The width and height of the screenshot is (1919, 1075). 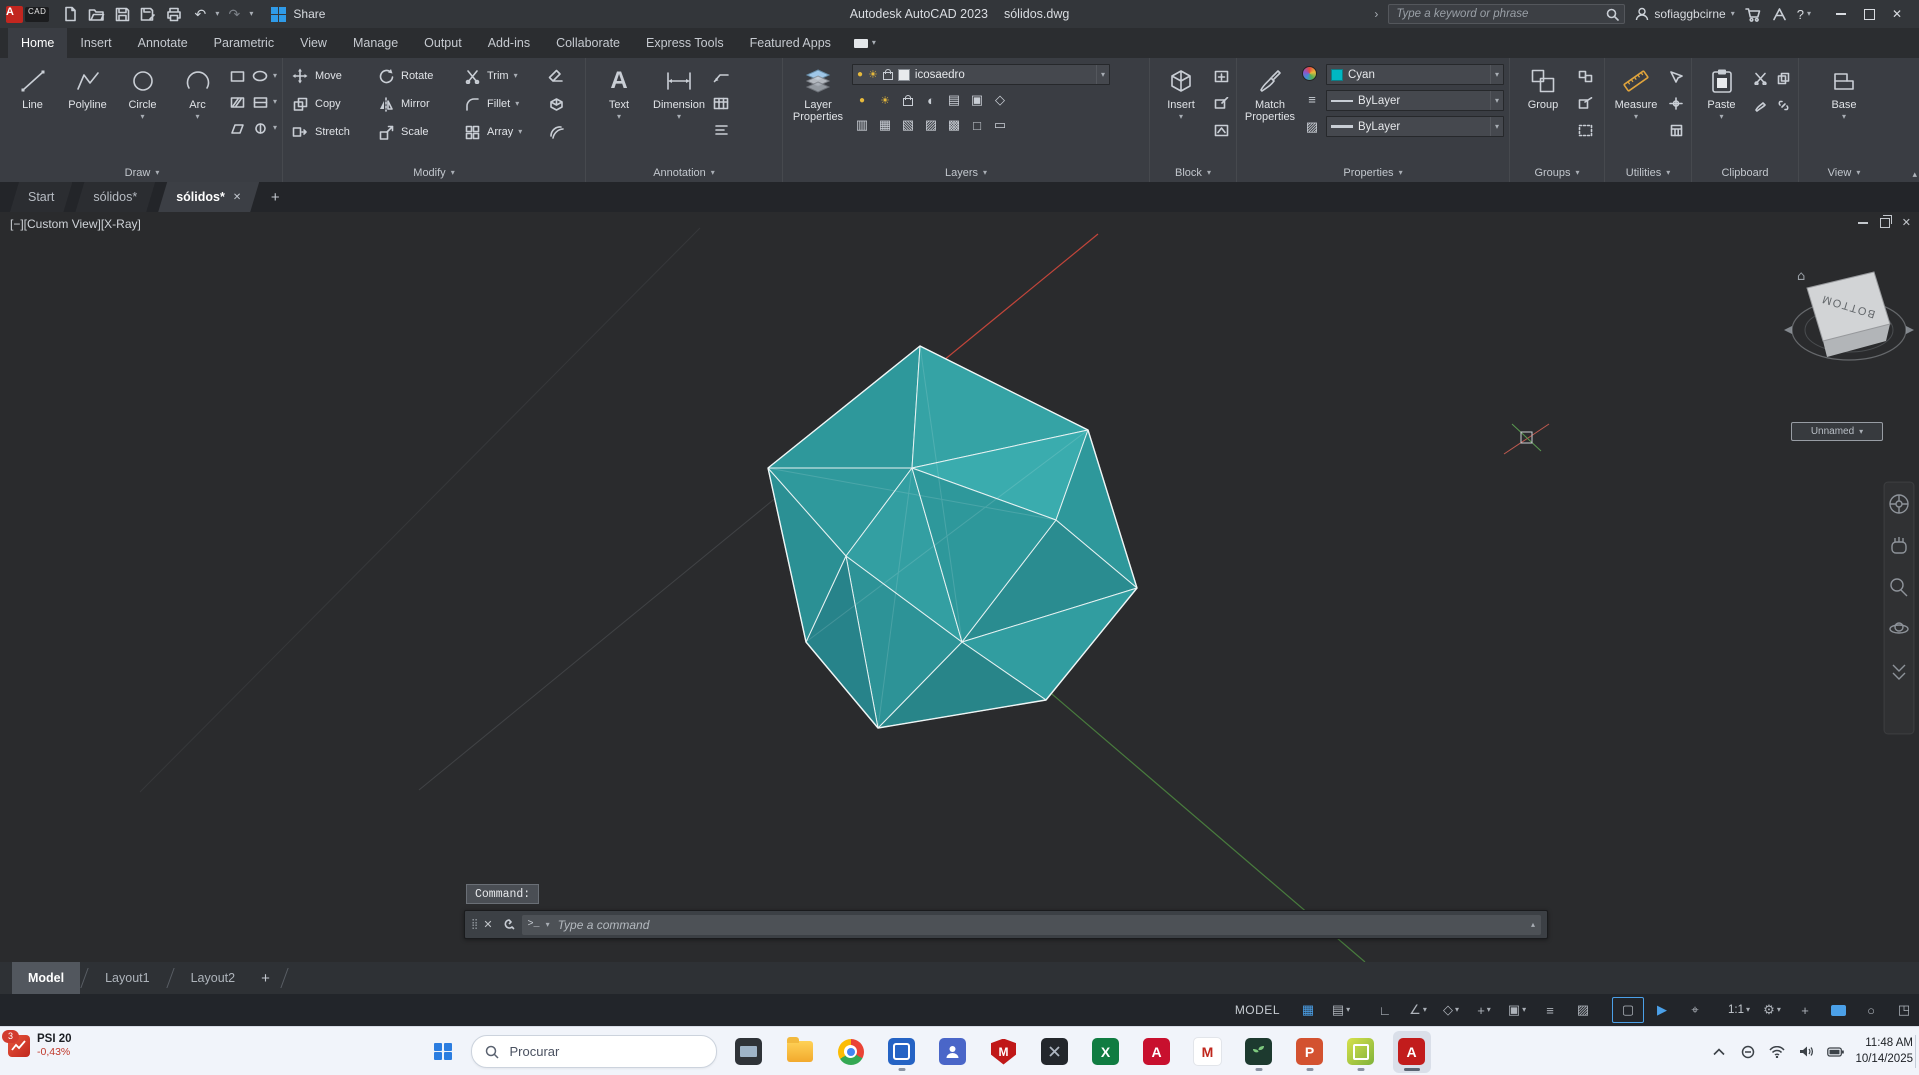 What do you see at coordinates (127, 978) in the screenshot?
I see `tab-layout1: Layout1` at bounding box center [127, 978].